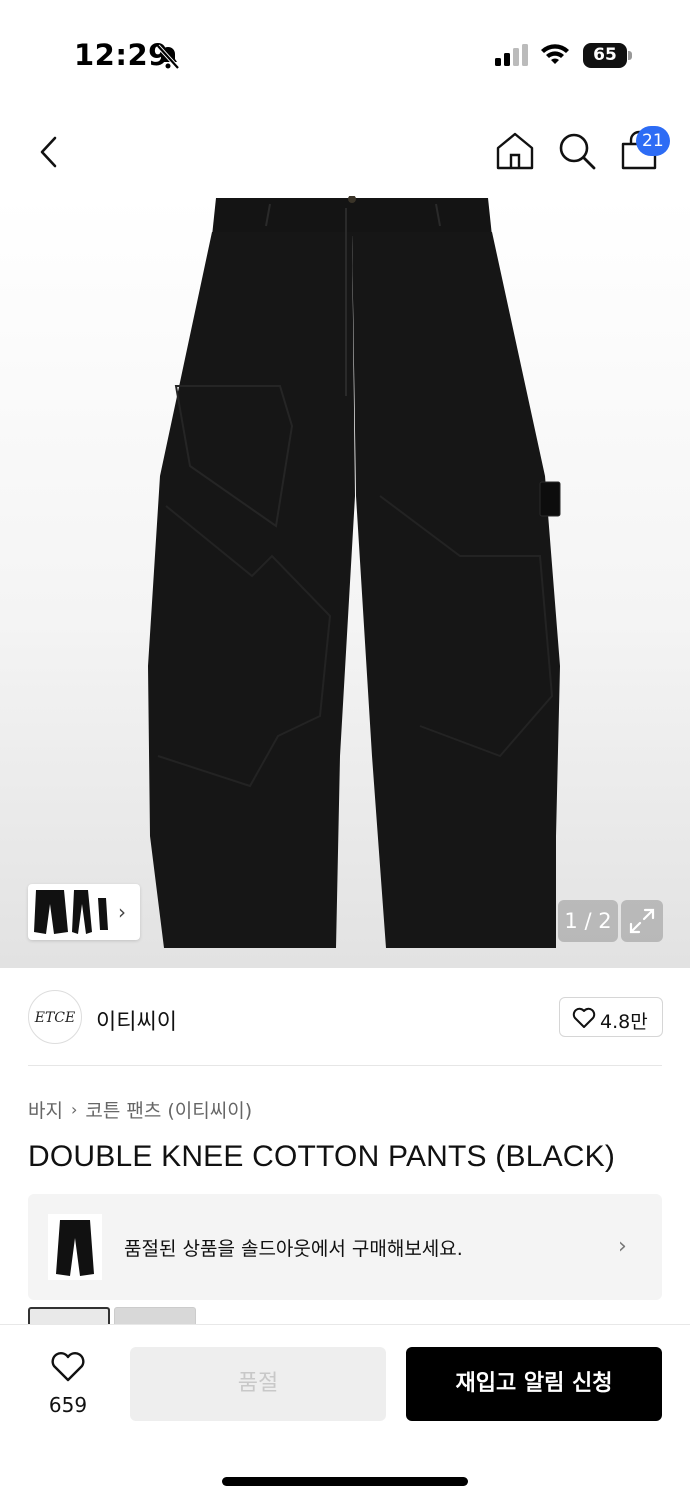  Describe the element at coordinates (588, 921) in the screenshot. I see `gallery-page-indicator: 1 / 2` at that location.